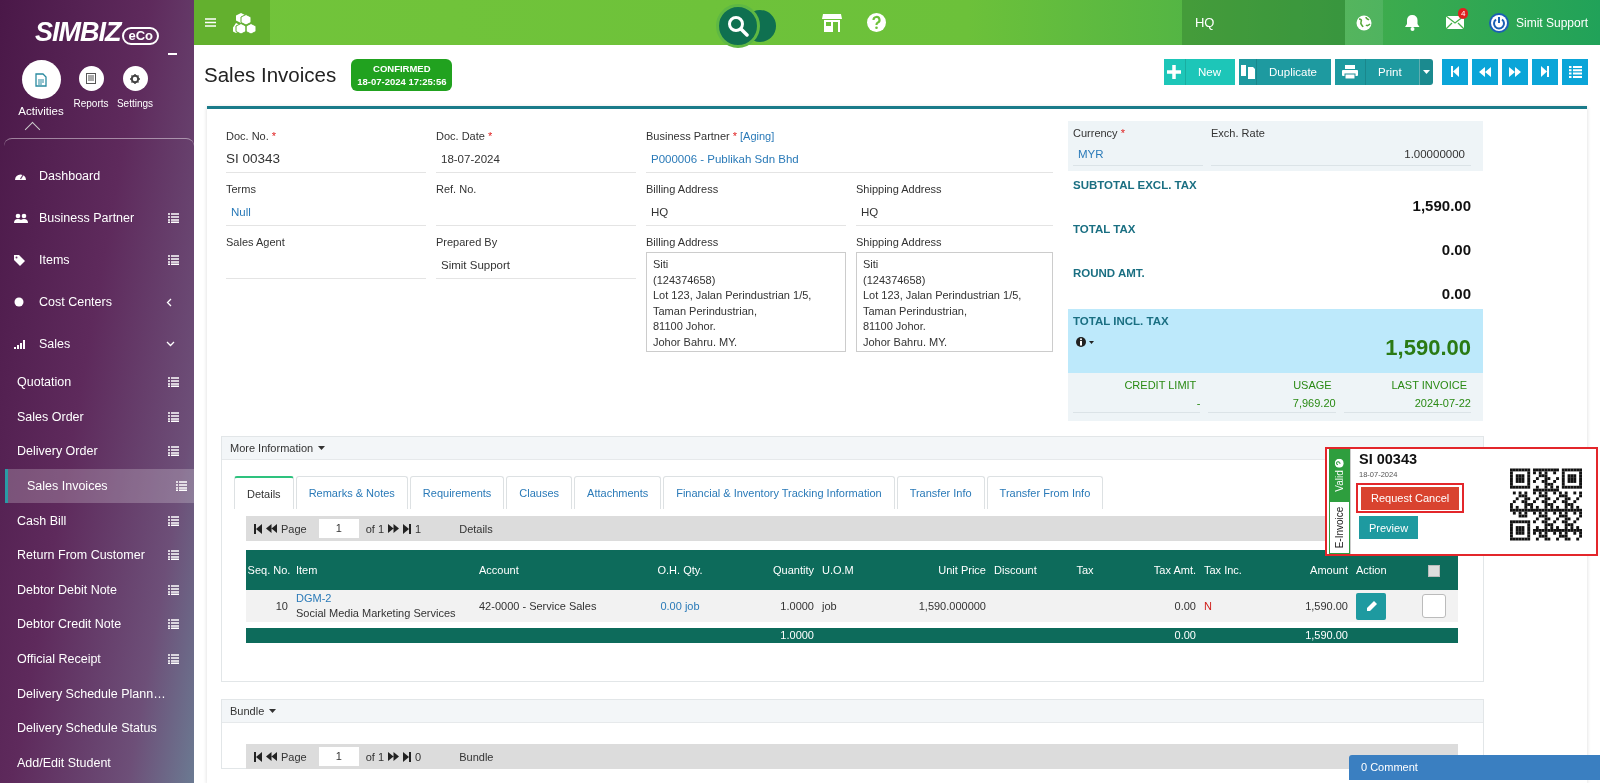 The height and width of the screenshot is (783, 1600). I want to click on tab: Financial & Inventory Tracking Information, so click(779, 492).